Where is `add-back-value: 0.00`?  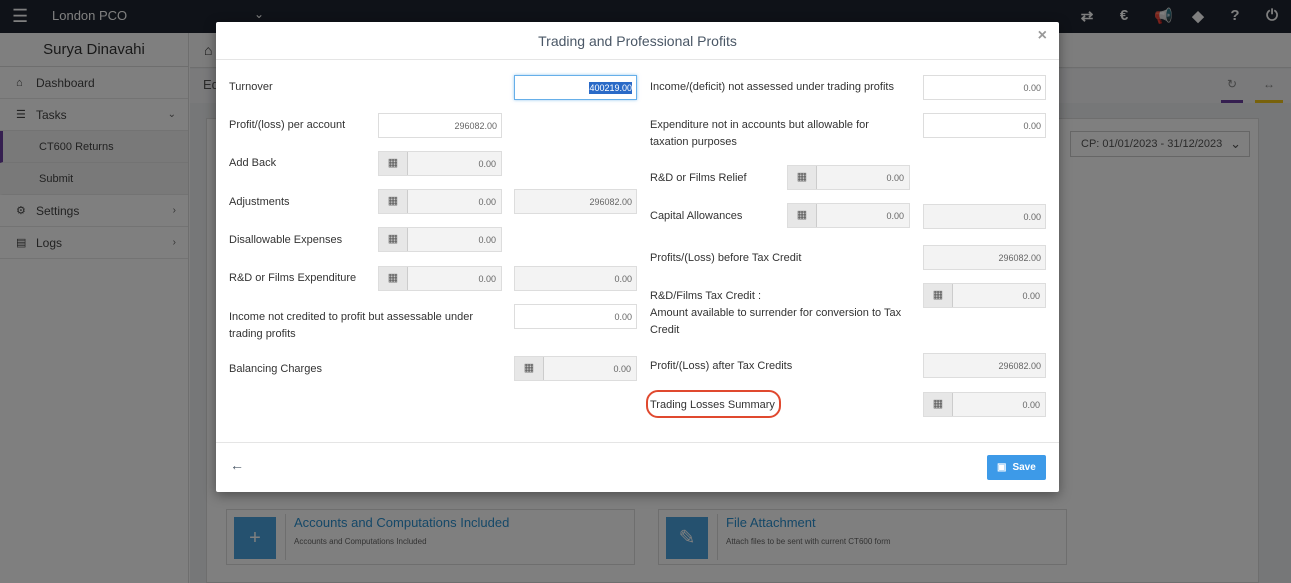 add-back-value: 0.00 is located at coordinates (487, 164).